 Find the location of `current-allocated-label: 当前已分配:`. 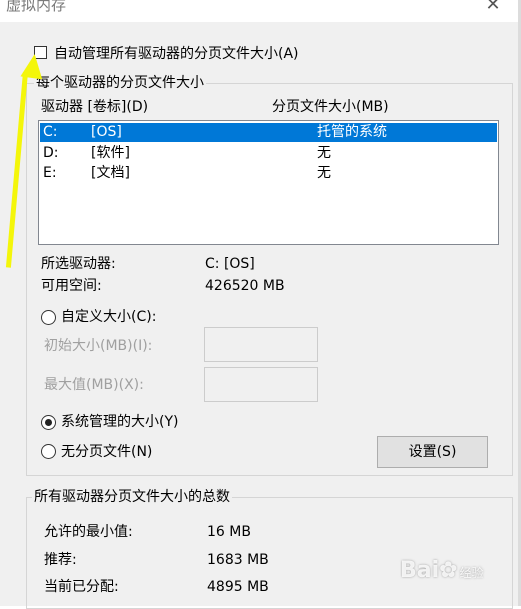

current-allocated-label: 当前已分配: is located at coordinates (81, 587).